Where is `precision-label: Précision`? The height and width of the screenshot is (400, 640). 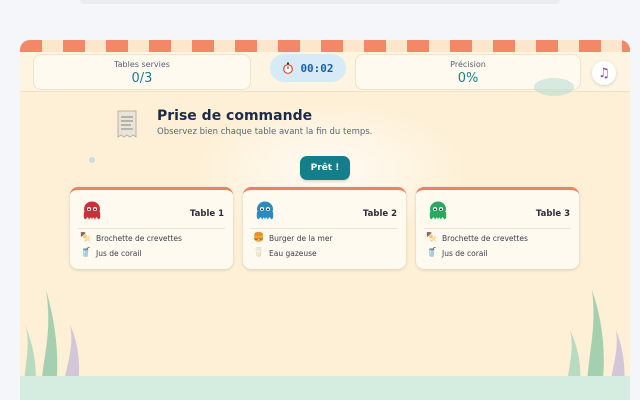
precision-label: Précision is located at coordinates (468, 64).